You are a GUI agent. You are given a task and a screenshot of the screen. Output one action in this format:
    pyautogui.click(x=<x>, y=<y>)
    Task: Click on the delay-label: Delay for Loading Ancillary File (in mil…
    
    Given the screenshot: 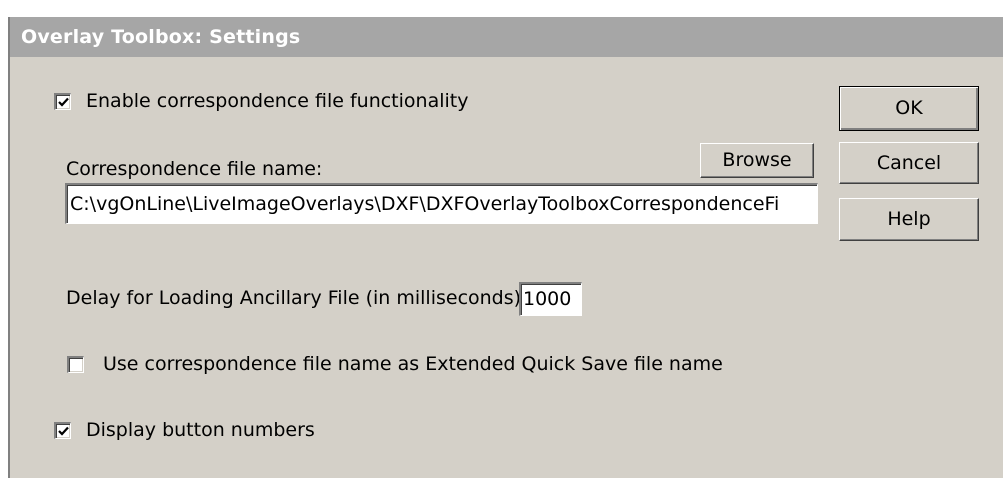 What is the action you would take?
    pyautogui.click(x=297, y=298)
    